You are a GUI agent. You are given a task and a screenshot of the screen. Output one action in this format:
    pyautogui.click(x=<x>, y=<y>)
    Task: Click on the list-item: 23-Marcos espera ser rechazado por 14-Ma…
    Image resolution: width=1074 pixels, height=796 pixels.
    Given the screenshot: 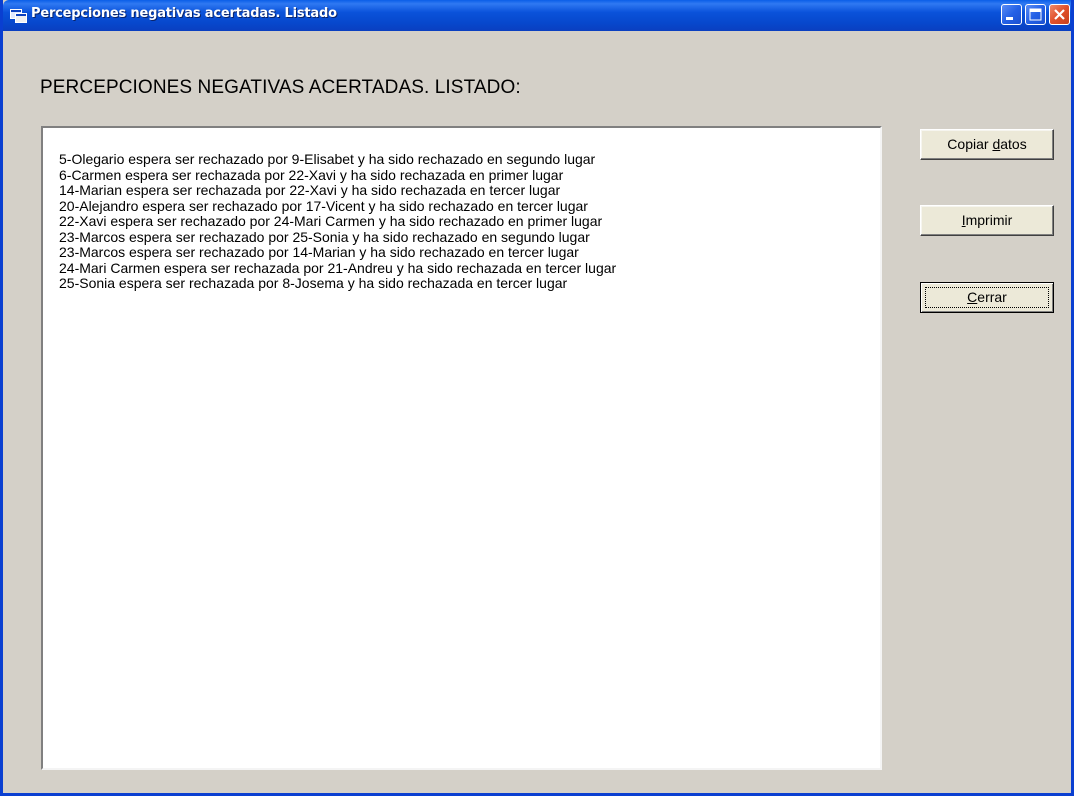 What is the action you would take?
    pyautogui.click(x=319, y=252)
    